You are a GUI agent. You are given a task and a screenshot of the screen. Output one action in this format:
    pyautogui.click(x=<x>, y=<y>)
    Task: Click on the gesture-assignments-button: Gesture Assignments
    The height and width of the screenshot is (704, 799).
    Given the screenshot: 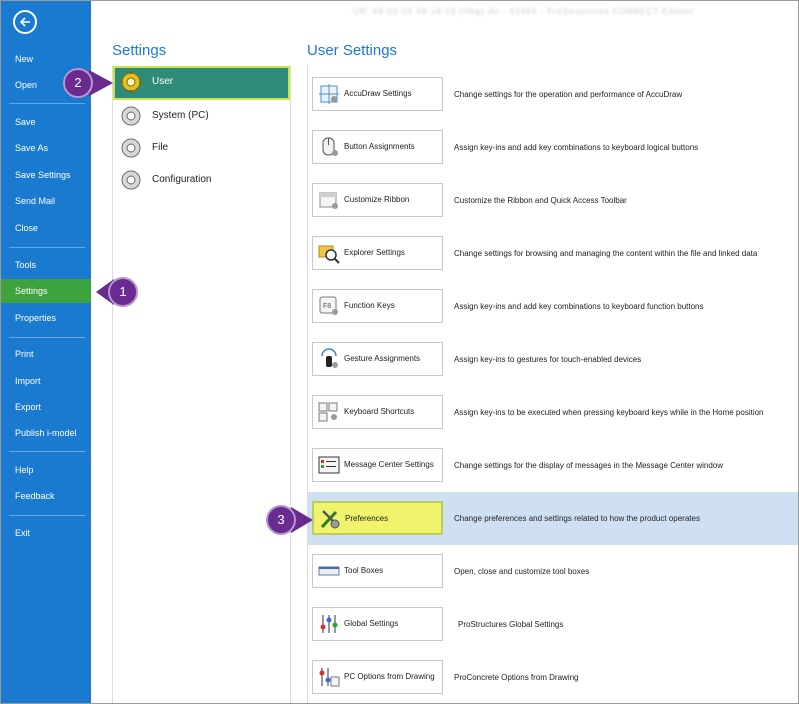 What is the action you would take?
    pyautogui.click(x=377, y=359)
    